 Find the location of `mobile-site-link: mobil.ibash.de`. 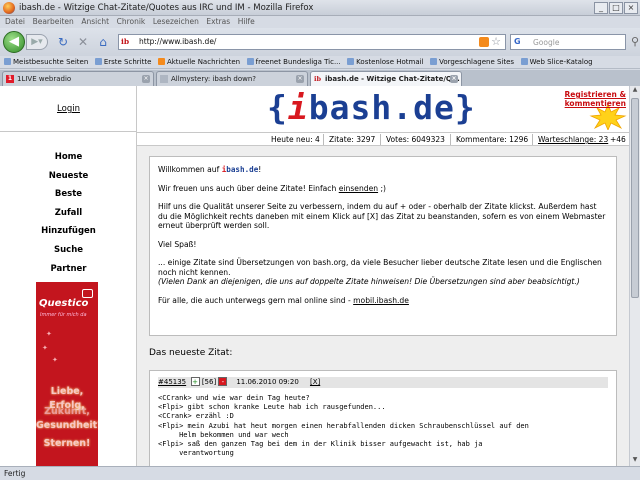

mobile-site-link: mobil.ibash.de is located at coordinates (381, 300).